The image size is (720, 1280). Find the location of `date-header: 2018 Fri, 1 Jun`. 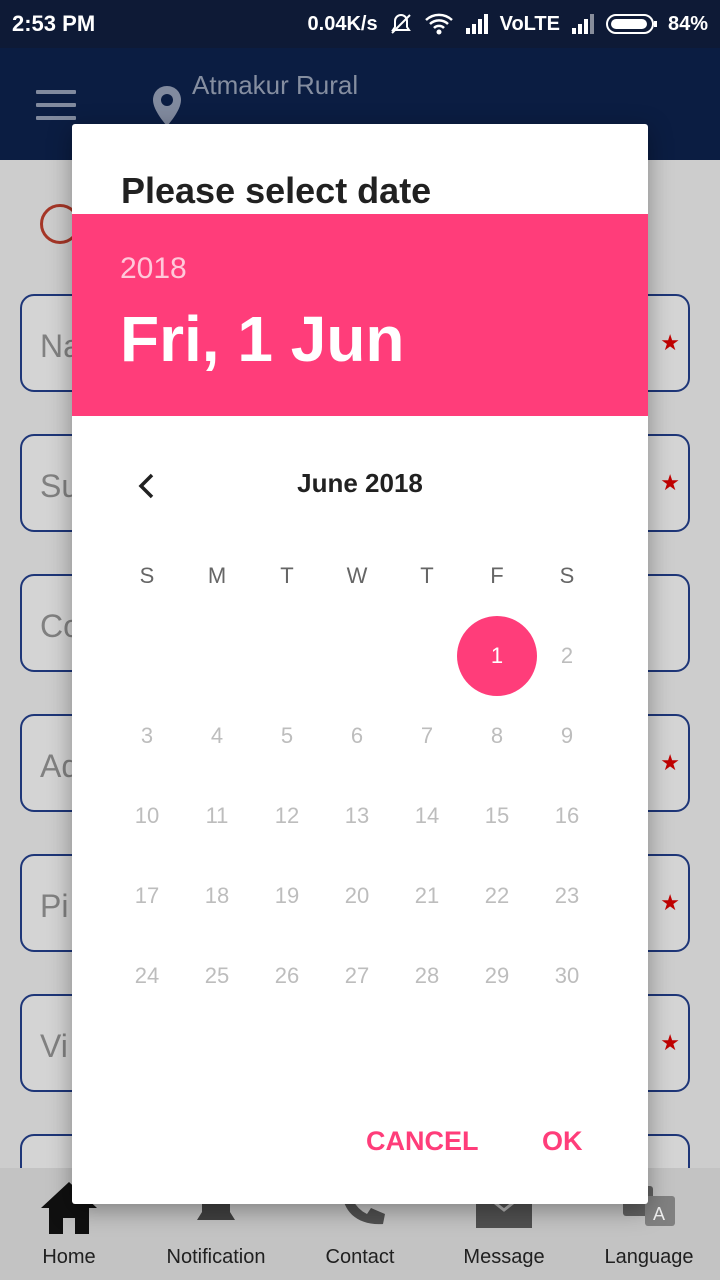

date-header: 2018 Fri, 1 Jun is located at coordinates (360, 315).